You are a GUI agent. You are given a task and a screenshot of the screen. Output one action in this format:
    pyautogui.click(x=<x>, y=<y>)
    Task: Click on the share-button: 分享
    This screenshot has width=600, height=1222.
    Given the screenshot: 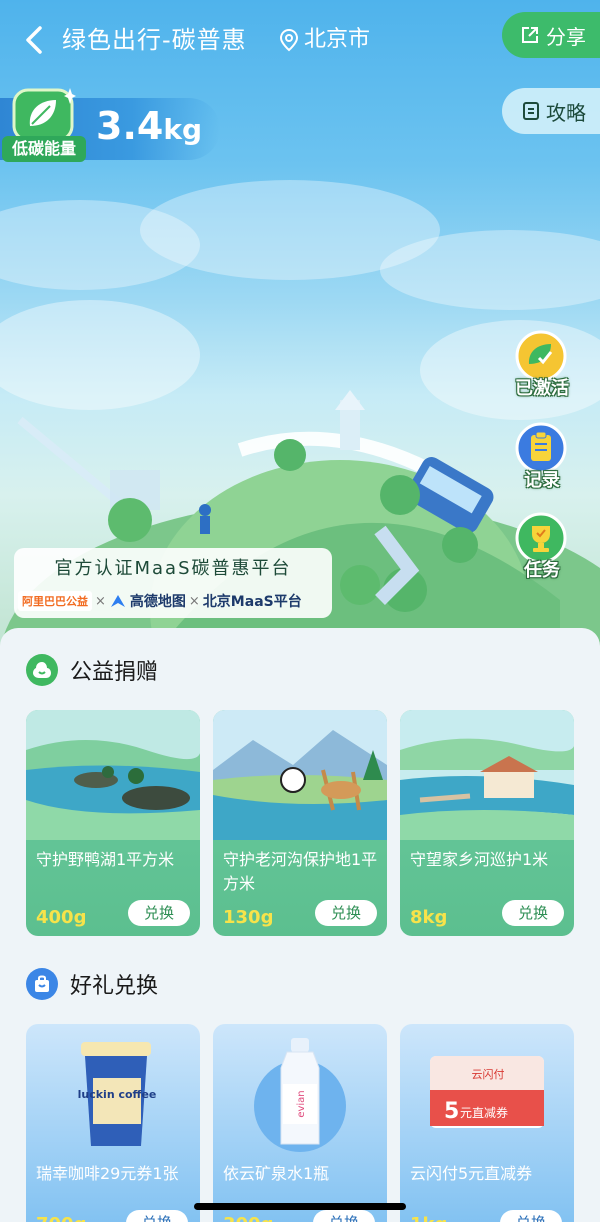 What is the action you would take?
    pyautogui.click(x=551, y=35)
    